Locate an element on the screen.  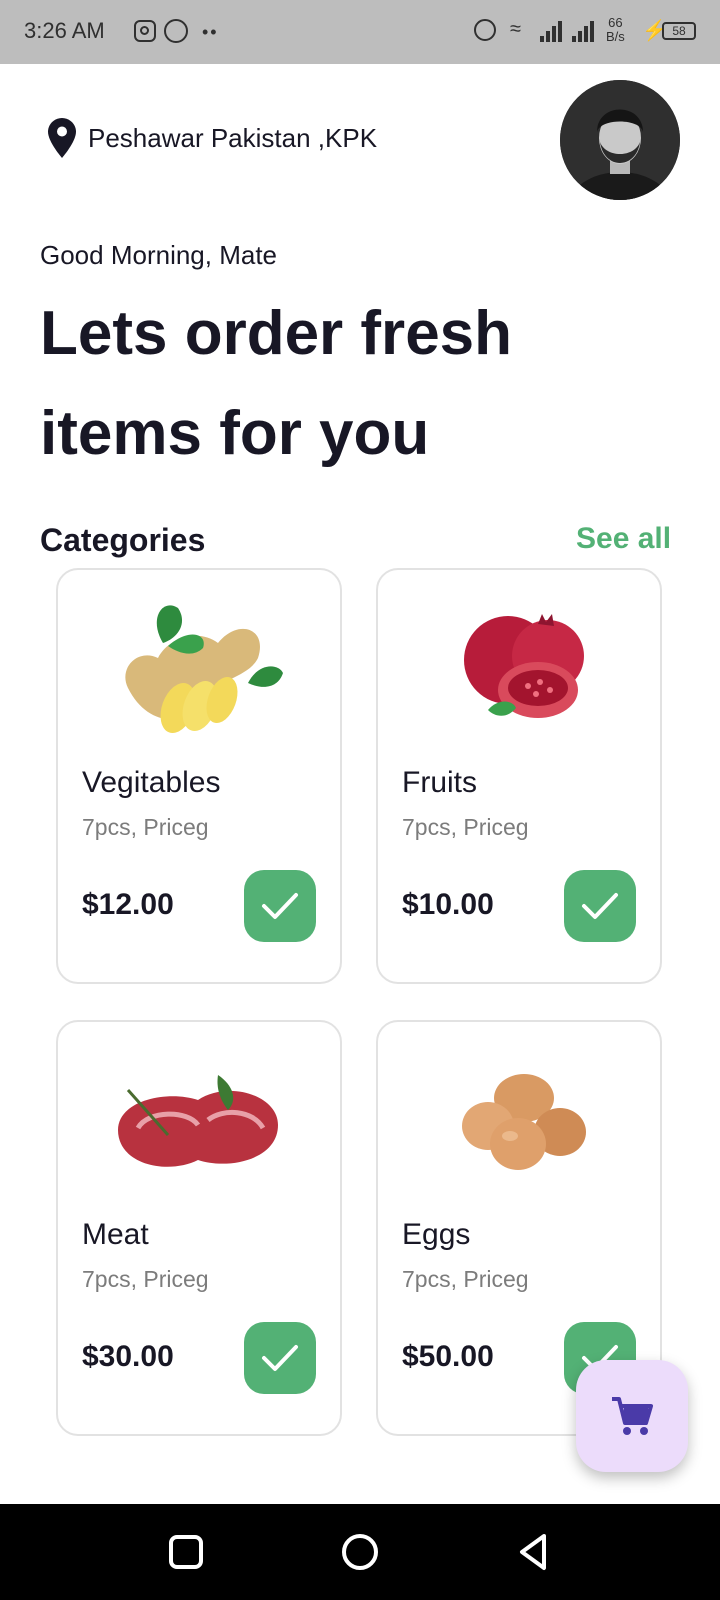
category-price: $50.00 is located at coordinates (448, 1356).